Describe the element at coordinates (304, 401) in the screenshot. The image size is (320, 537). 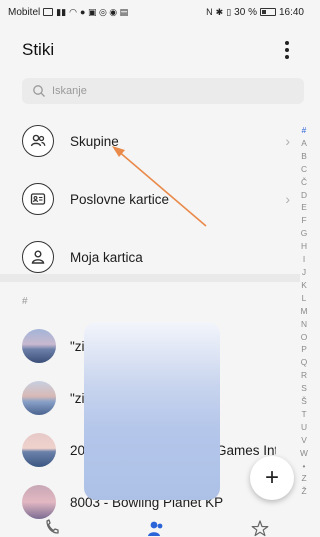
I see `index-letter: Š` at that location.